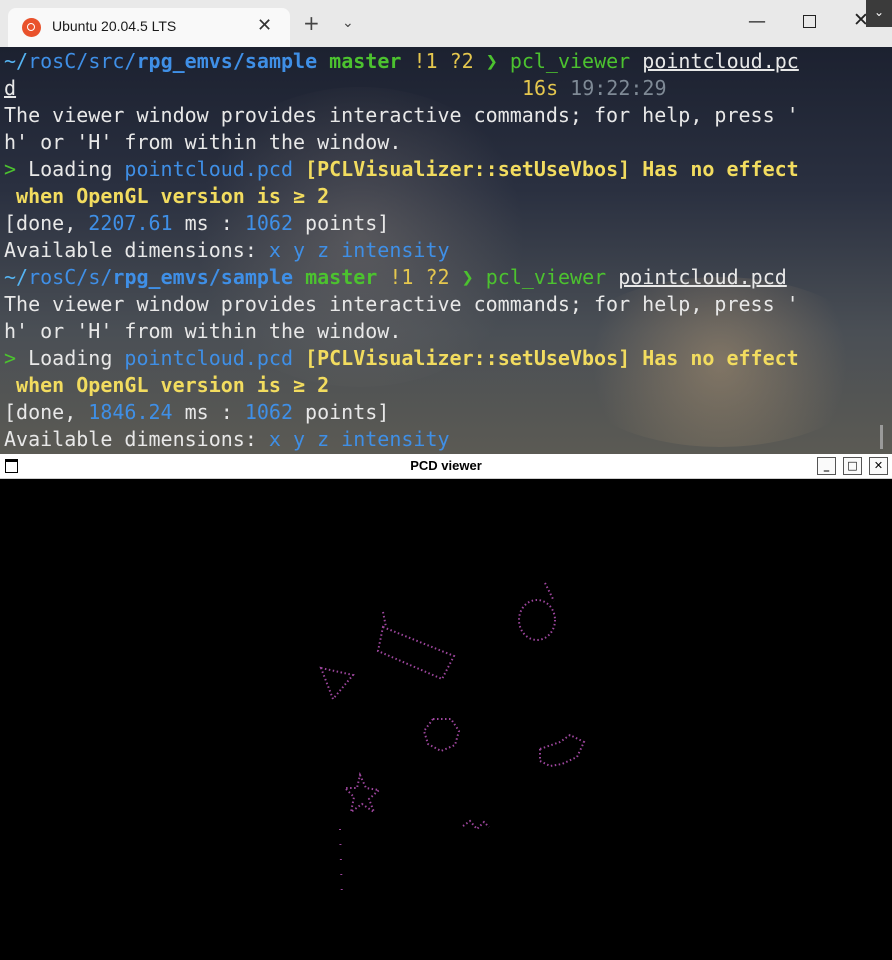 This screenshot has height=960, width=892. I want to click on point-cloud-star, so click(362, 793).